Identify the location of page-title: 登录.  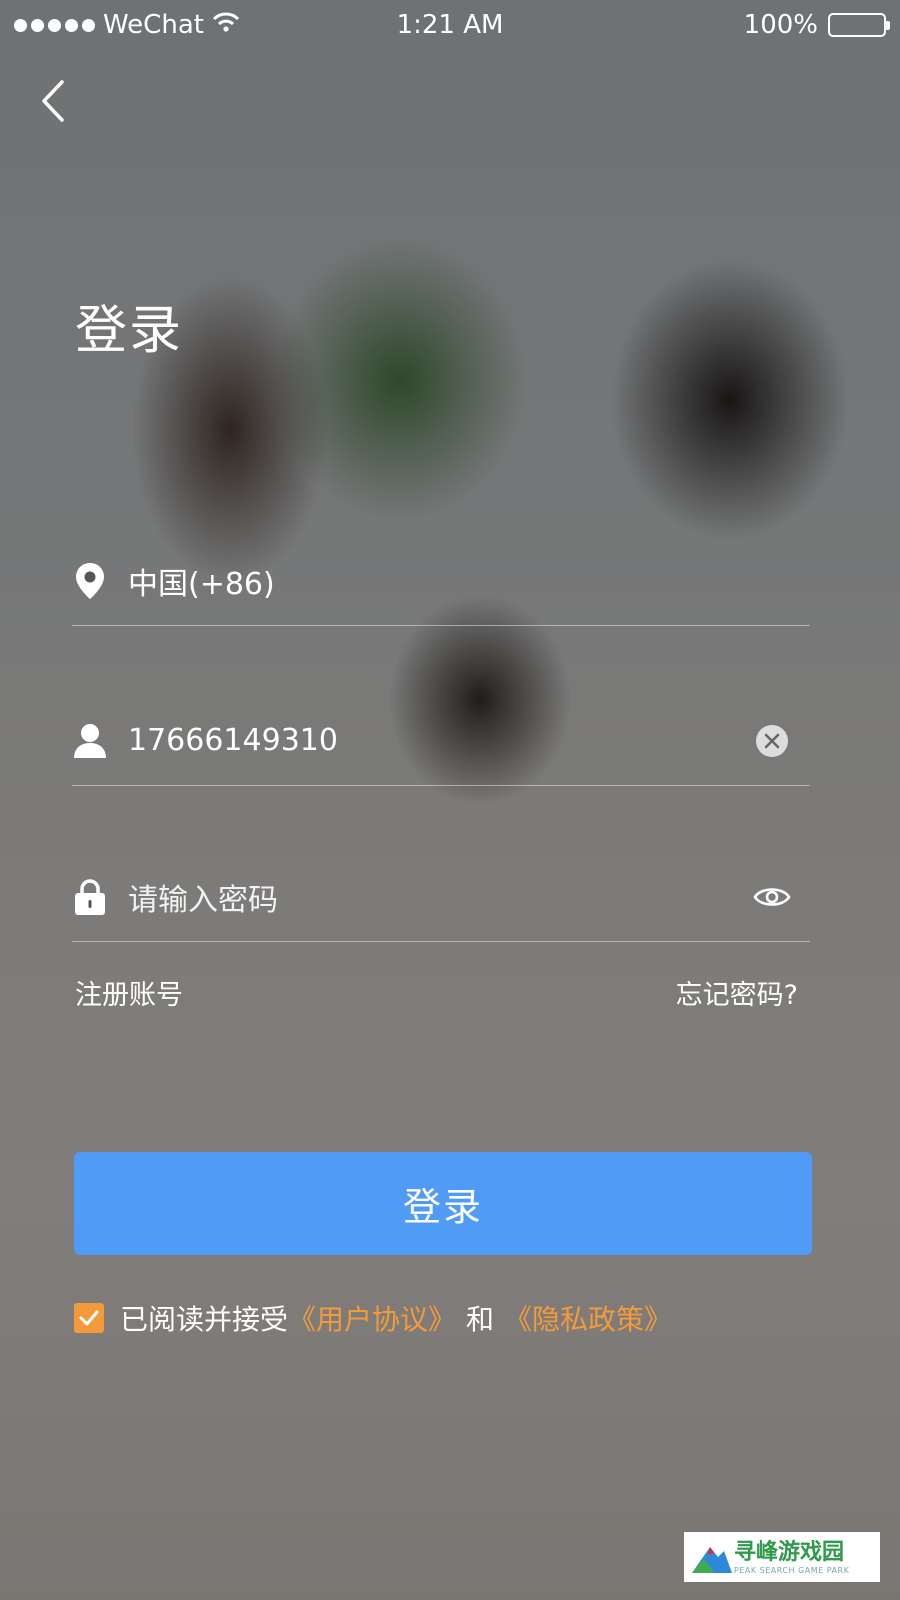
(129, 331).